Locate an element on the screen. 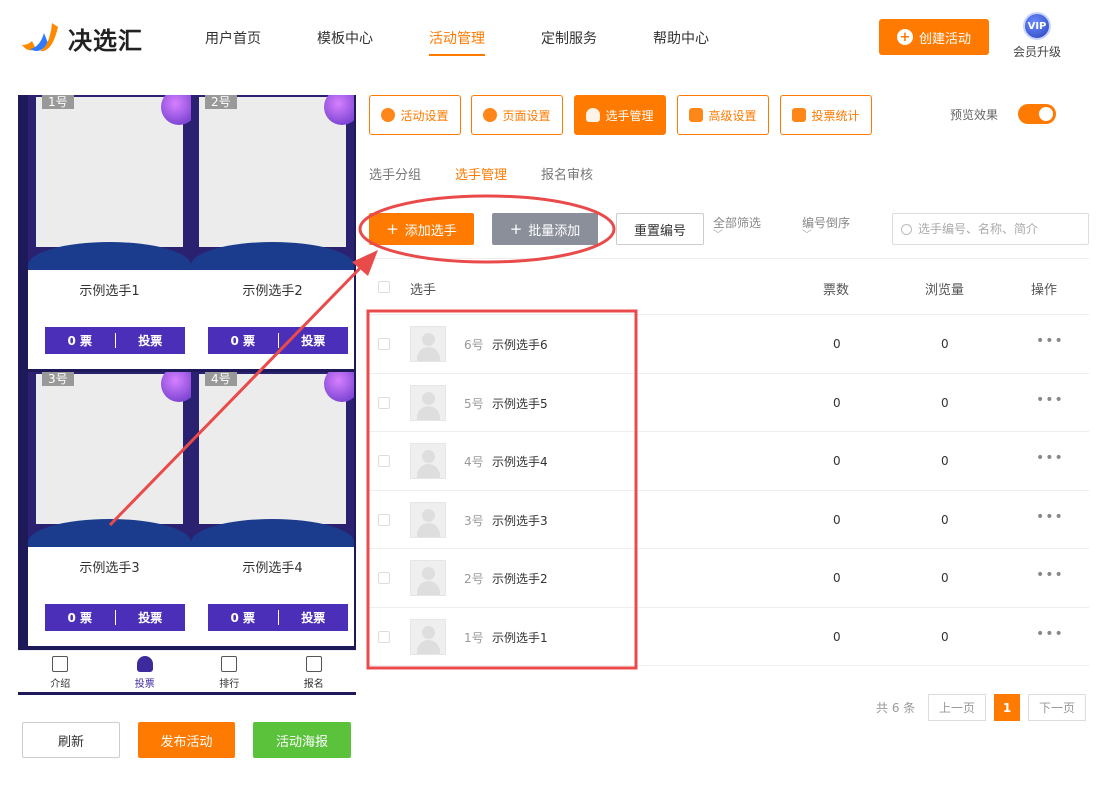 This screenshot has height=786, width=1120. player-number: 4号 is located at coordinates (474, 462).